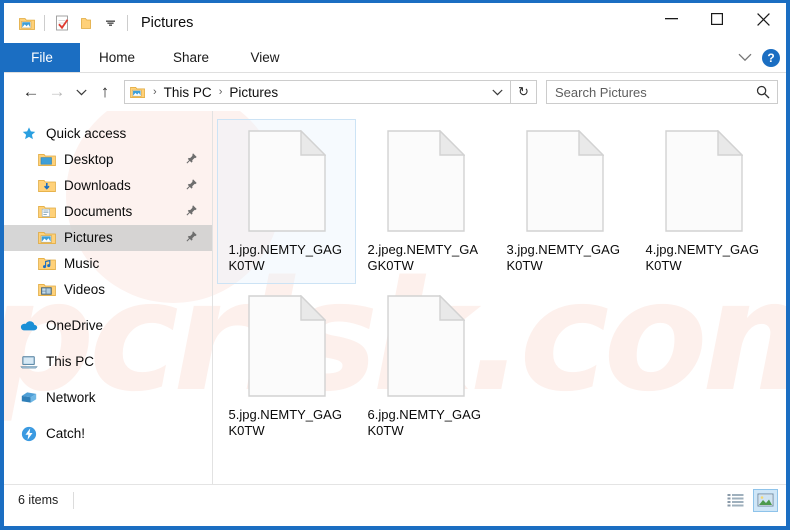  What do you see at coordinates (81, 92) in the screenshot?
I see `recent-locations-chevron-icon` at bounding box center [81, 92].